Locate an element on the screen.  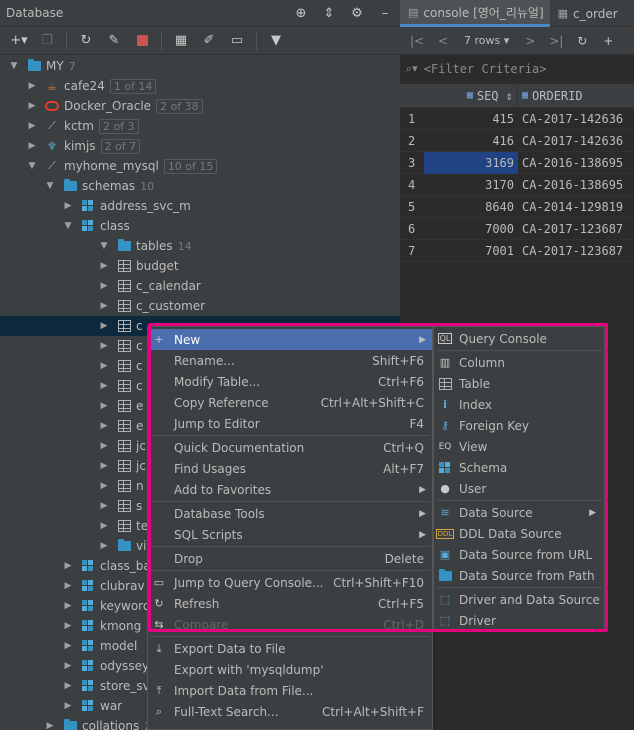
submenu-item-driver-and-data-source: ⬚ Driver and Data Source is located at coordinates (519, 599).